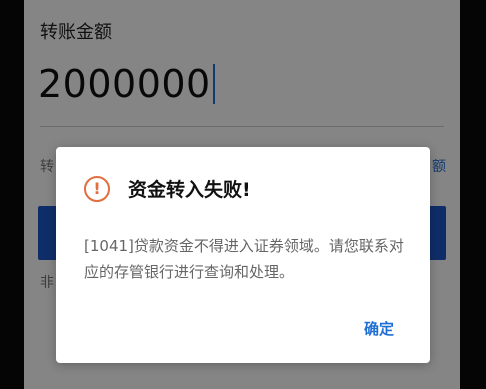  I want to click on ok-button: 确定, so click(379, 328).